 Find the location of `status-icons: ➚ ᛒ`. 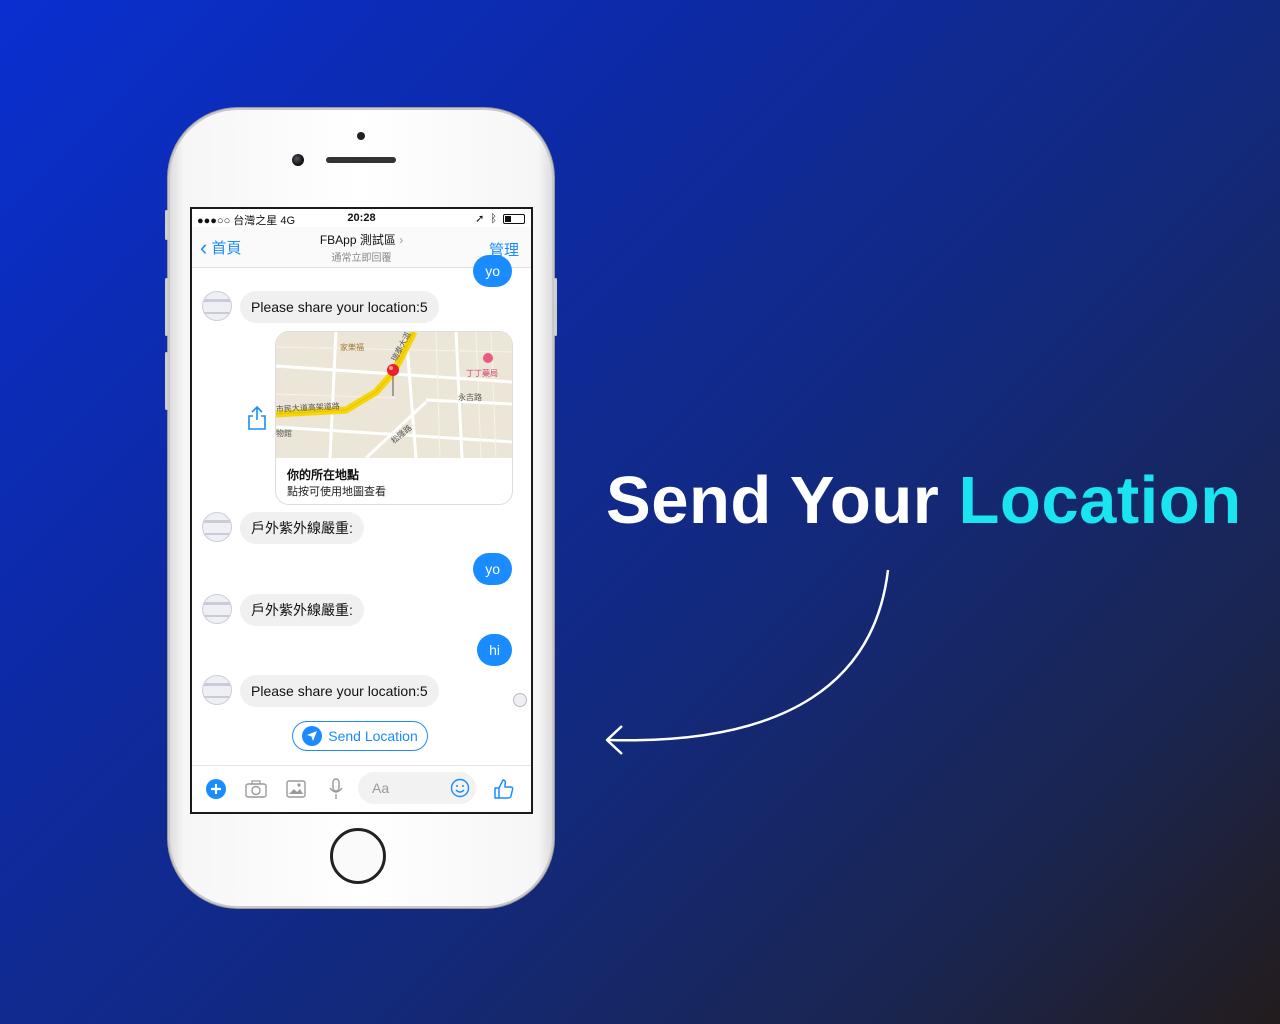

status-icons: ➚ ᛒ is located at coordinates (500, 218).